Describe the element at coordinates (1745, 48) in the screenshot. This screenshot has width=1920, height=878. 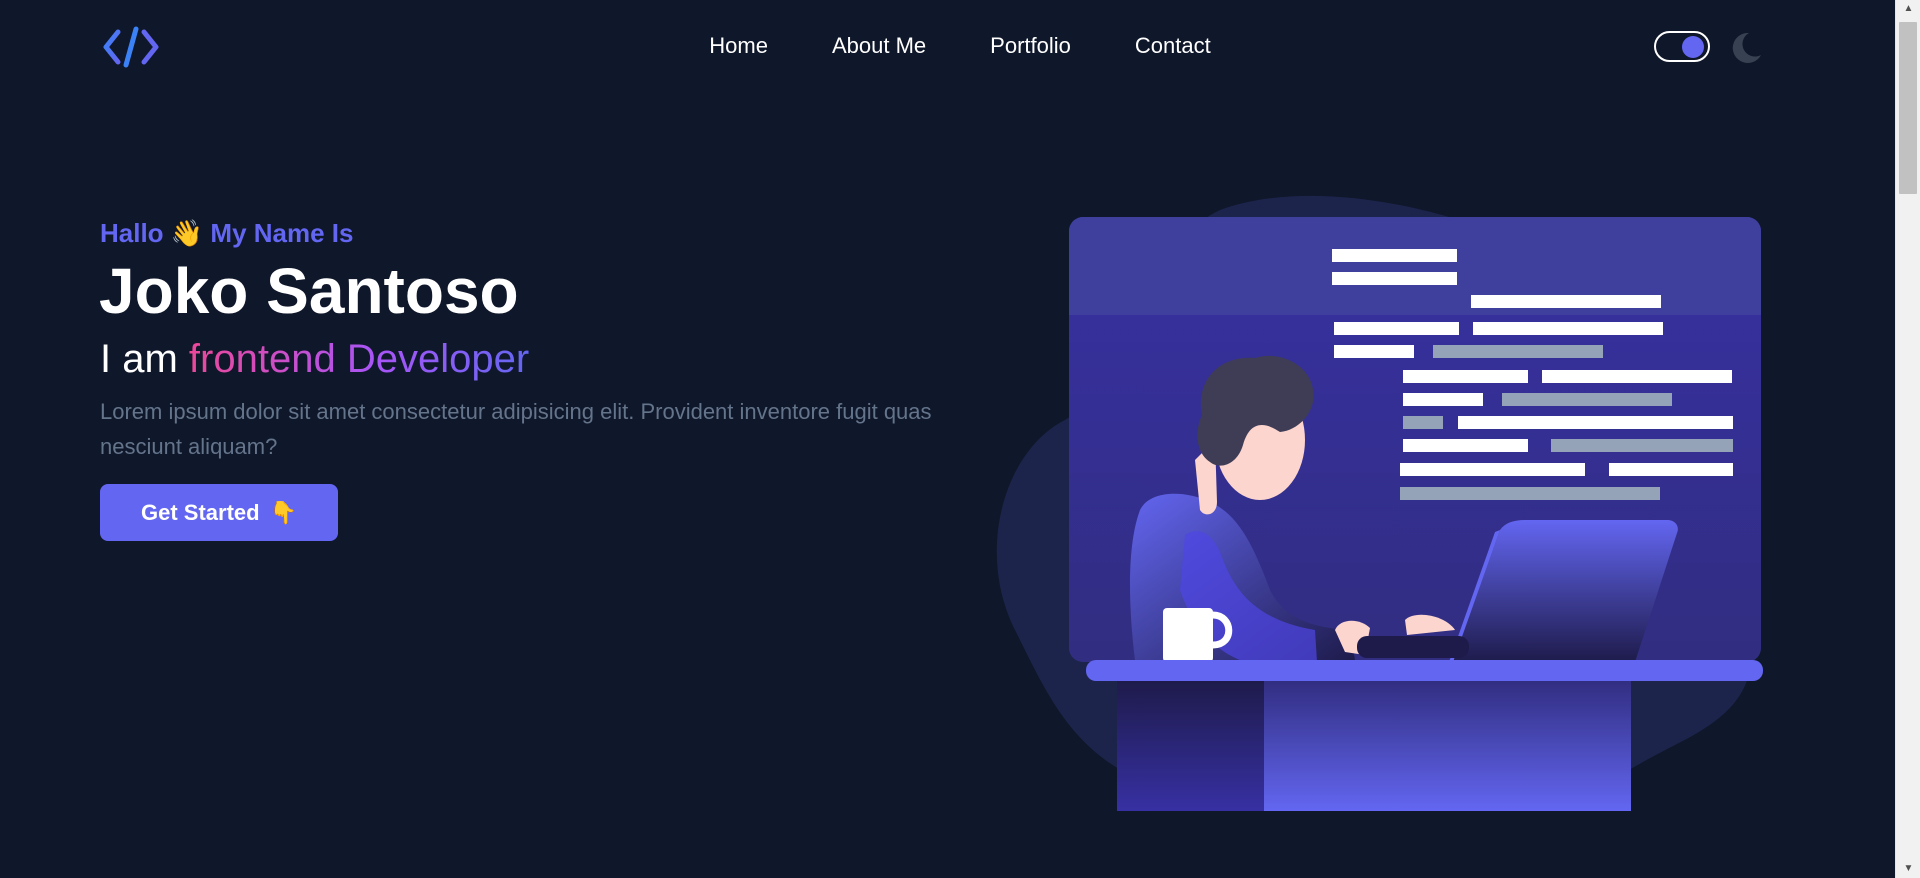
I see `moon-icon` at that location.